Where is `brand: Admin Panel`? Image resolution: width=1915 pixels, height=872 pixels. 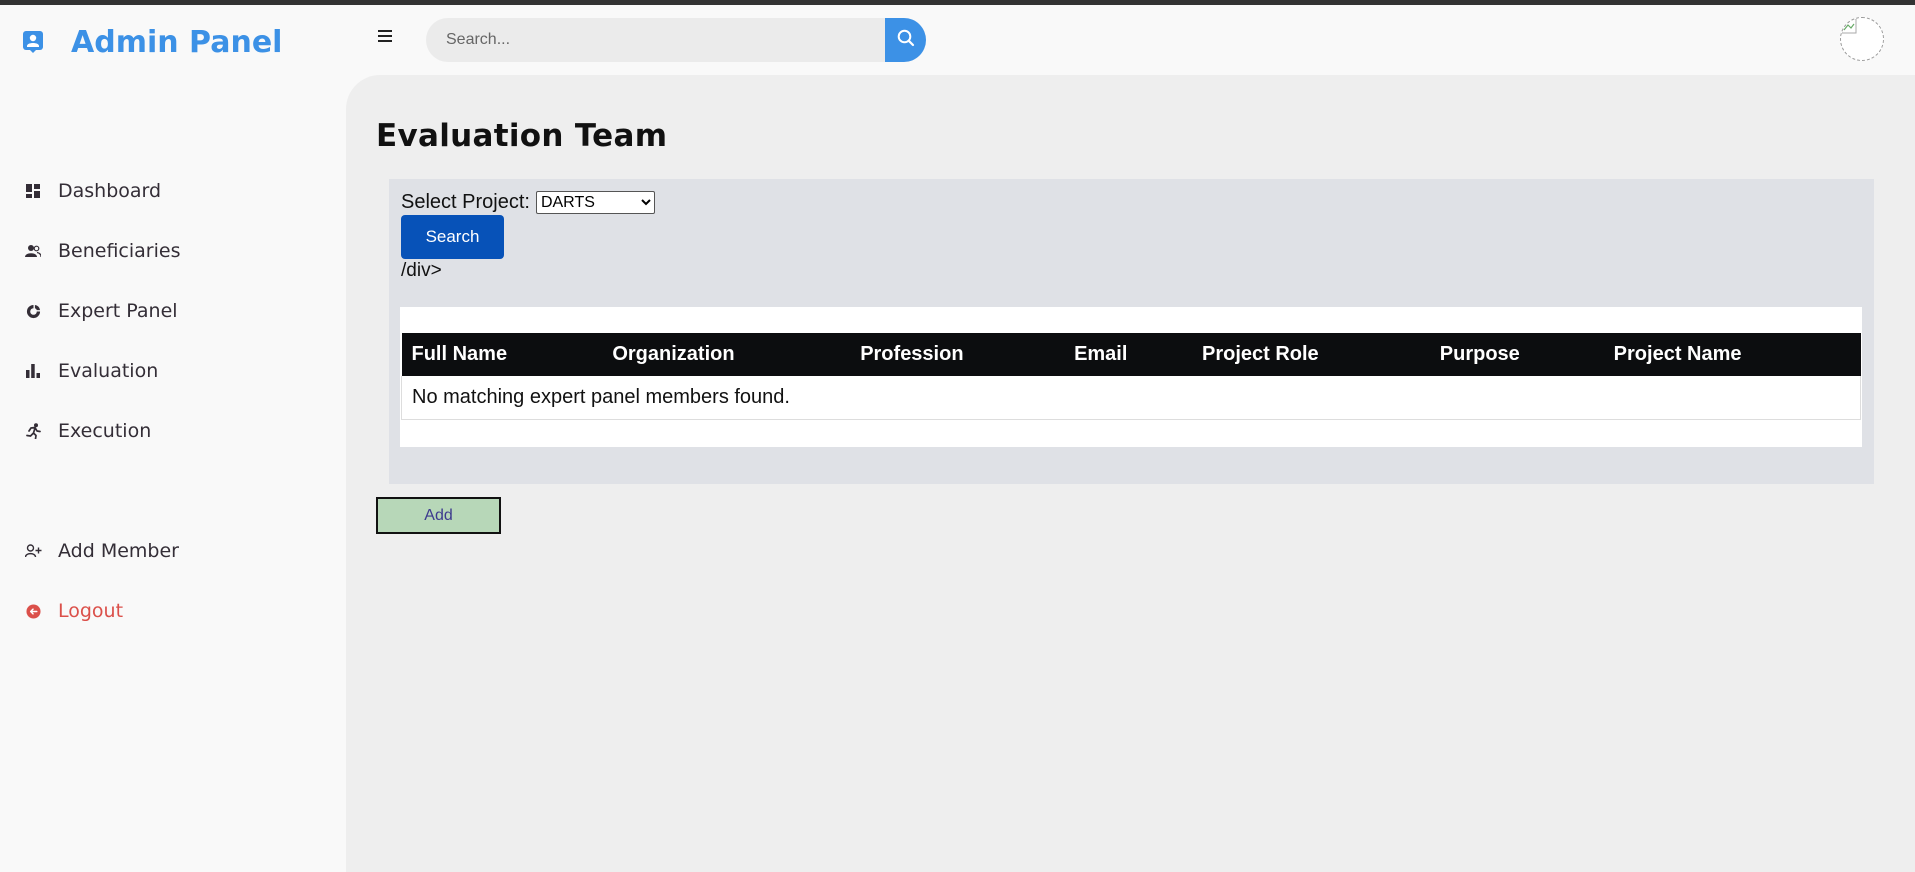 brand: Admin Panel is located at coordinates (151, 42).